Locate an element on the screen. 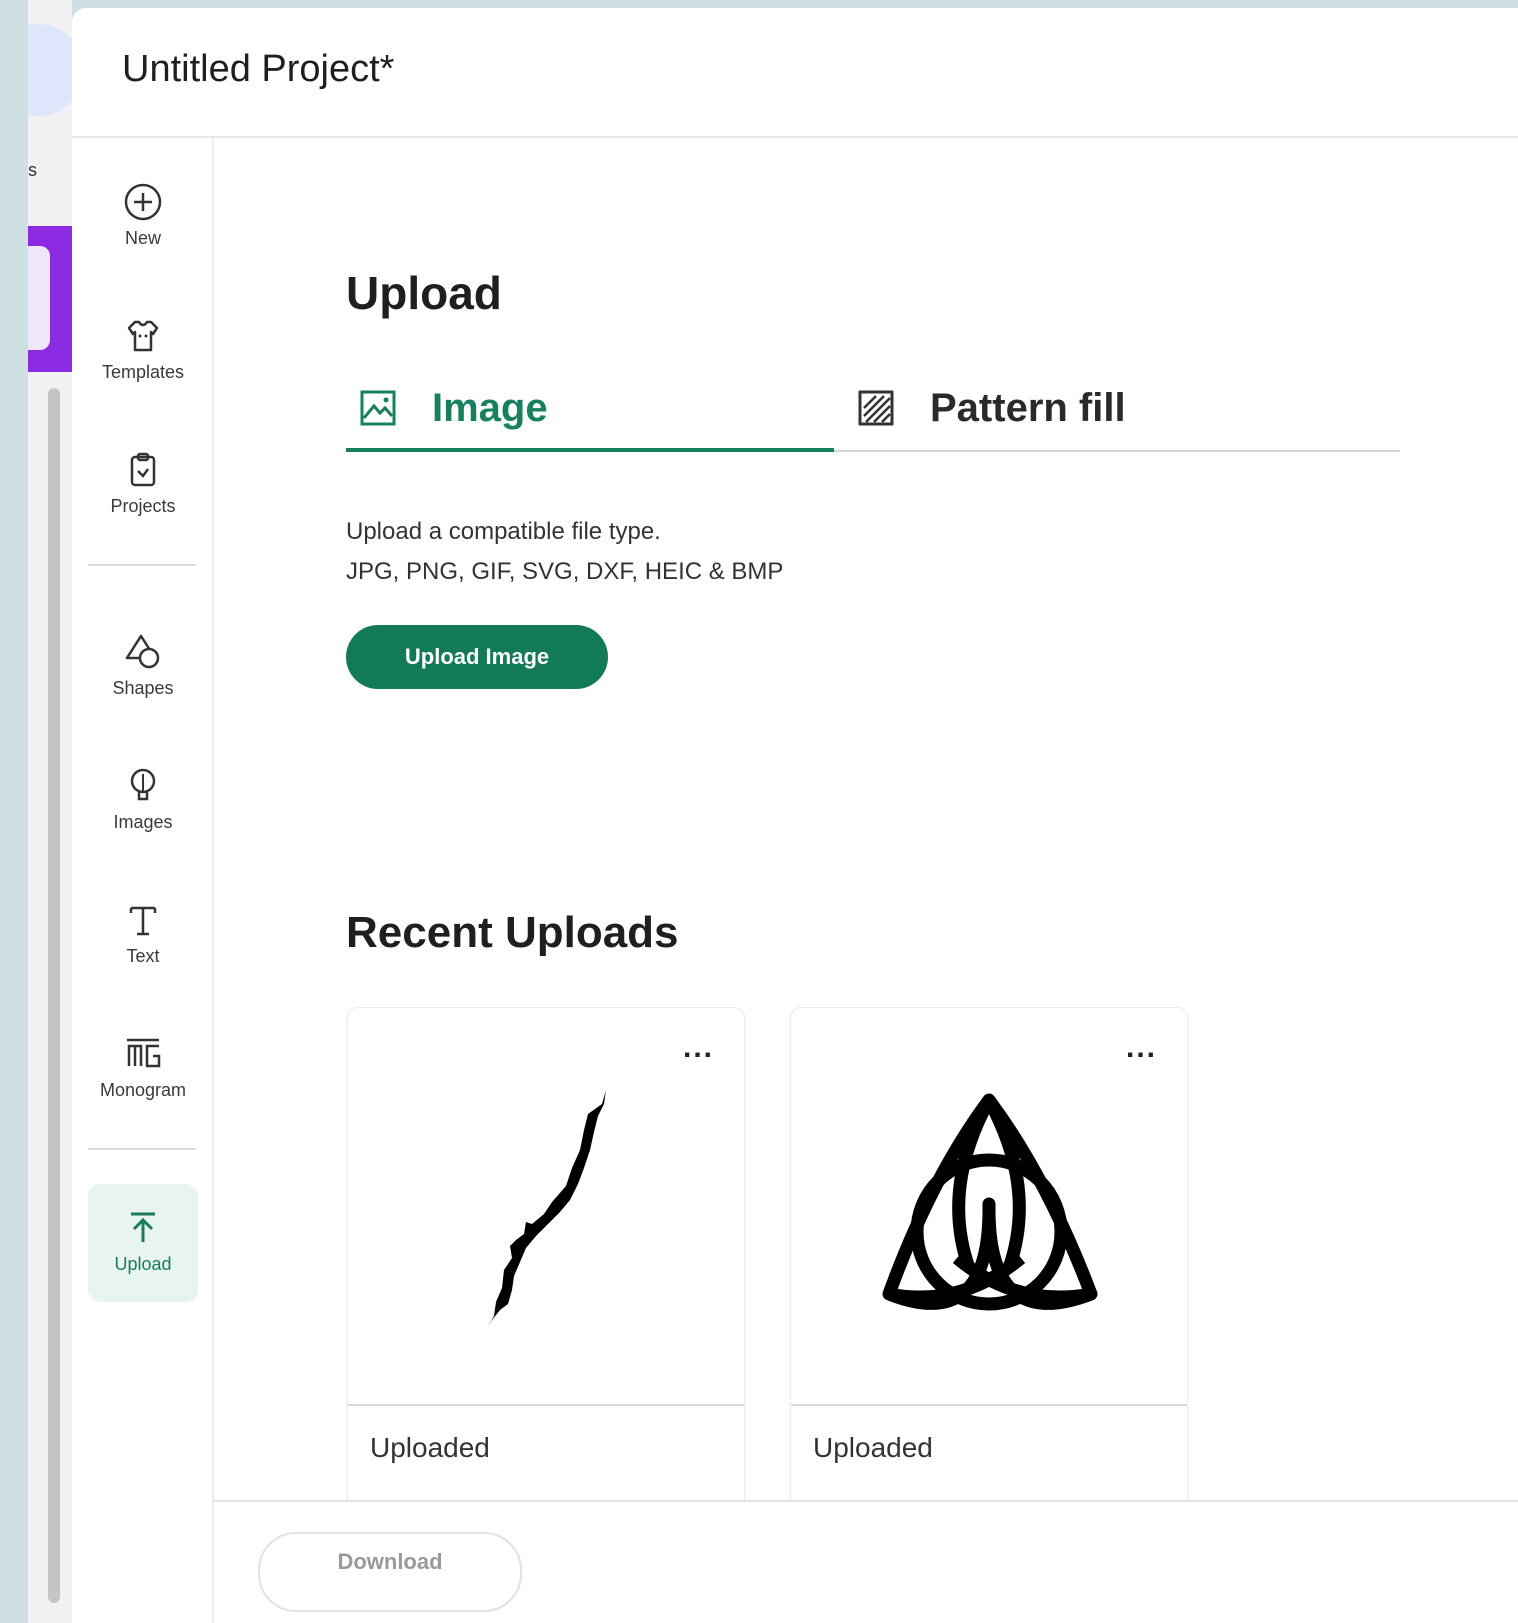  text-icon is located at coordinates (143, 921).